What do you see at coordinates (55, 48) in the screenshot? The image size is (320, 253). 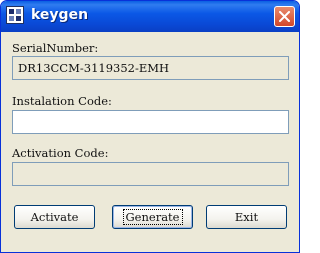 I see `serial-number-label: SerialNumber:` at bounding box center [55, 48].